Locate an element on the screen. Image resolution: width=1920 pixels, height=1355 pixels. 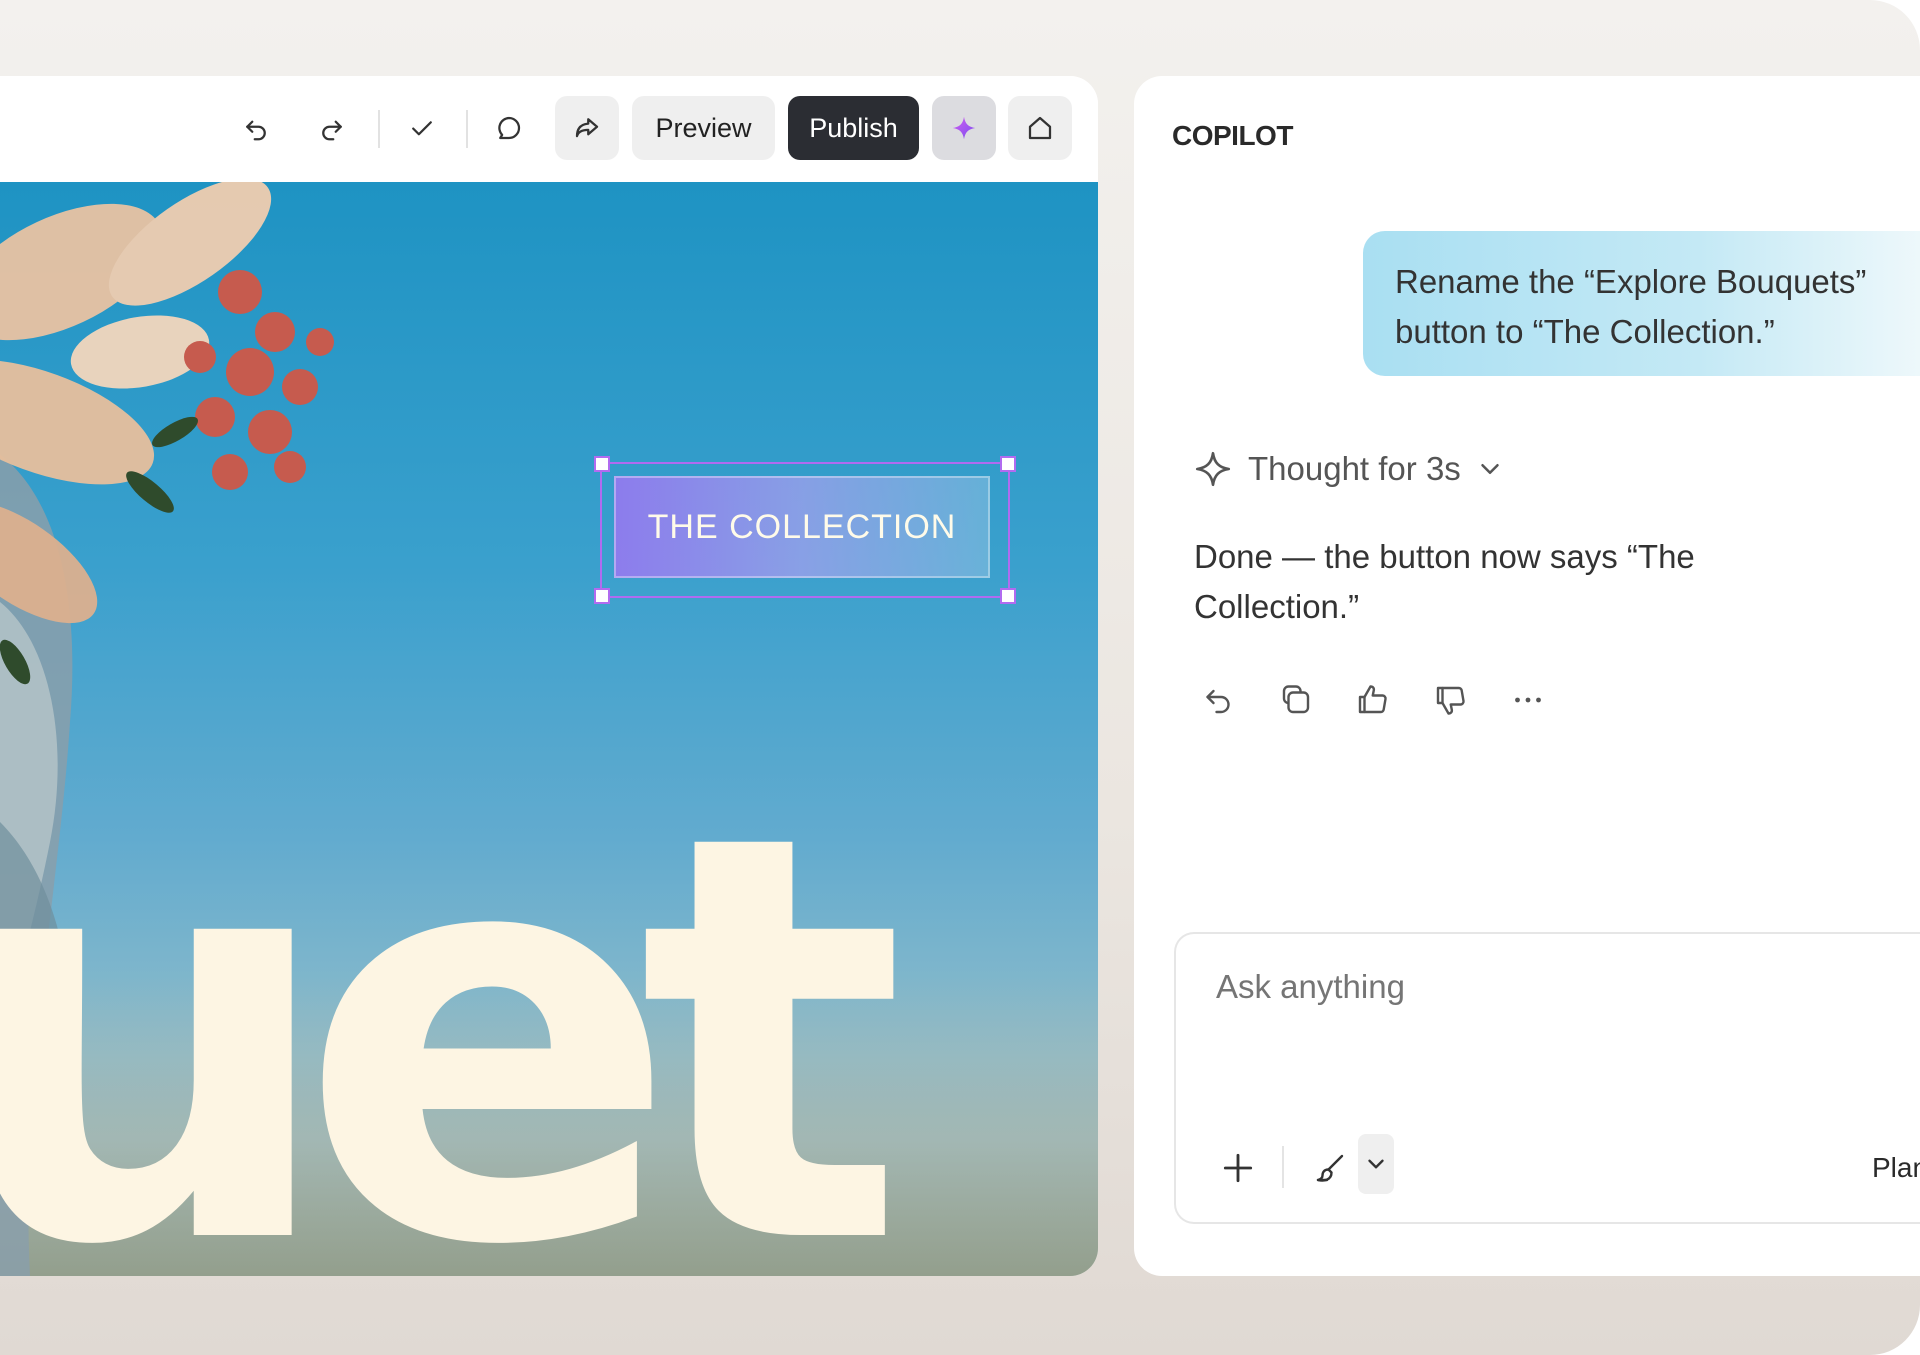
brush-icon is located at coordinates (1330, 1168).